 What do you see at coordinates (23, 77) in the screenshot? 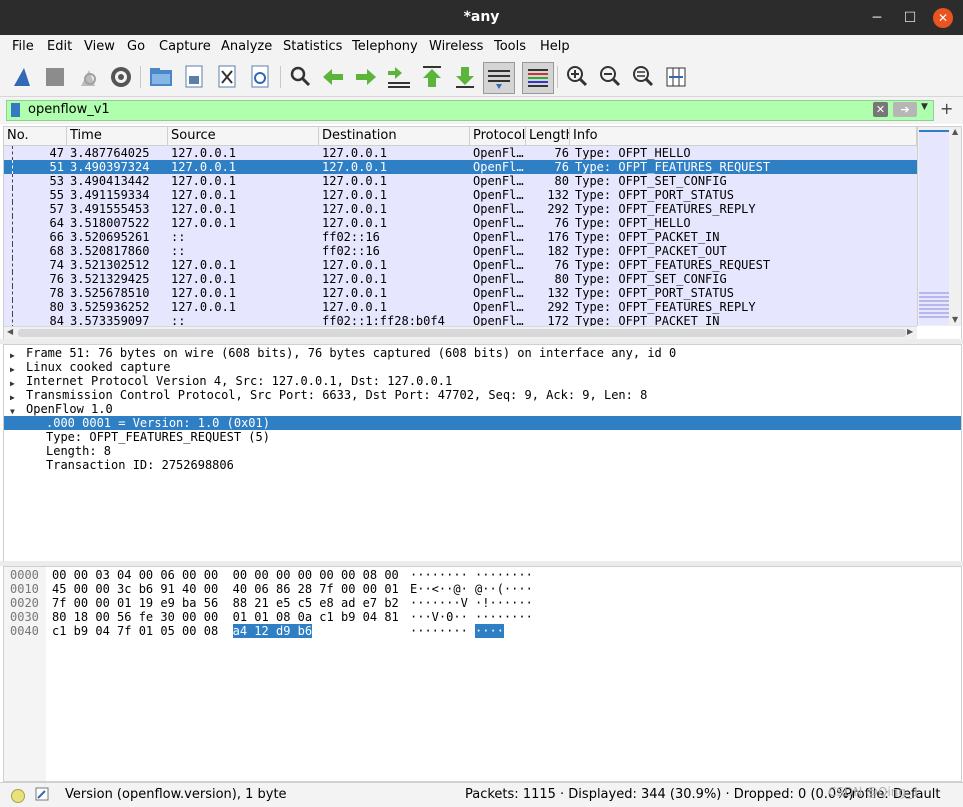
I see `shark-fin-start-icon` at bounding box center [23, 77].